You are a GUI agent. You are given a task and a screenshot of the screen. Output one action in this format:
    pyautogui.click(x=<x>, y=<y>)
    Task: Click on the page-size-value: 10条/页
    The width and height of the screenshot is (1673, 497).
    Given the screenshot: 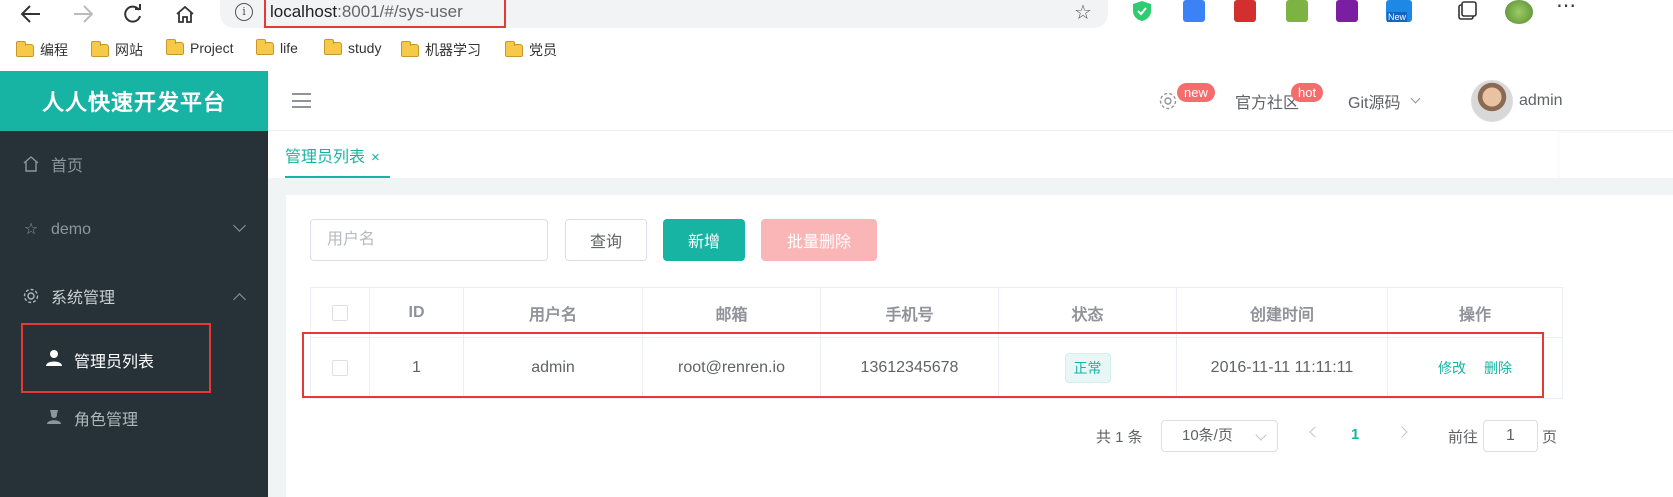 What is the action you would take?
    pyautogui.click(x=1207, y=435)
    